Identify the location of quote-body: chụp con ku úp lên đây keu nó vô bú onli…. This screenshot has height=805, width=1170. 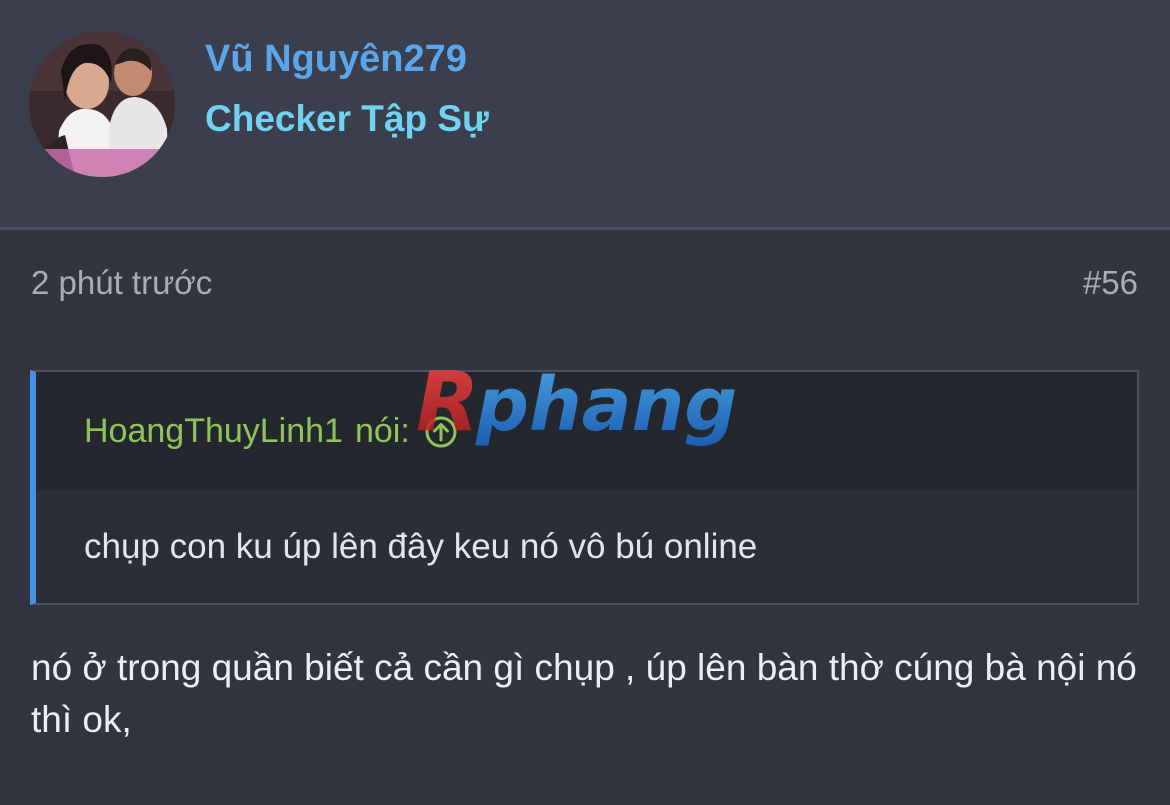
(421, 546).